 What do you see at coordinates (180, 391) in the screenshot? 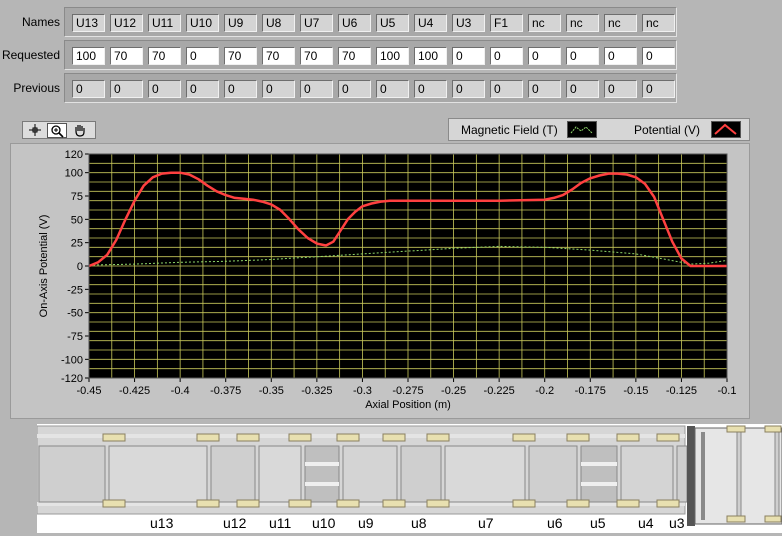
I see `x-tick-label: -0.4` at bounding box center [180, 391].